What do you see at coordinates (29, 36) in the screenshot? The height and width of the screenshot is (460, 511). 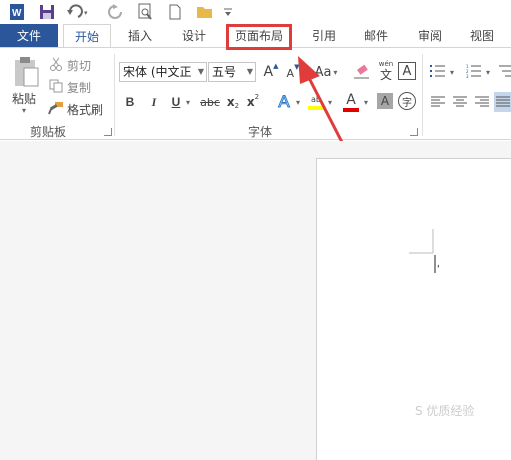 I see `tab-file: 文件` at bounding box center [29, 36].